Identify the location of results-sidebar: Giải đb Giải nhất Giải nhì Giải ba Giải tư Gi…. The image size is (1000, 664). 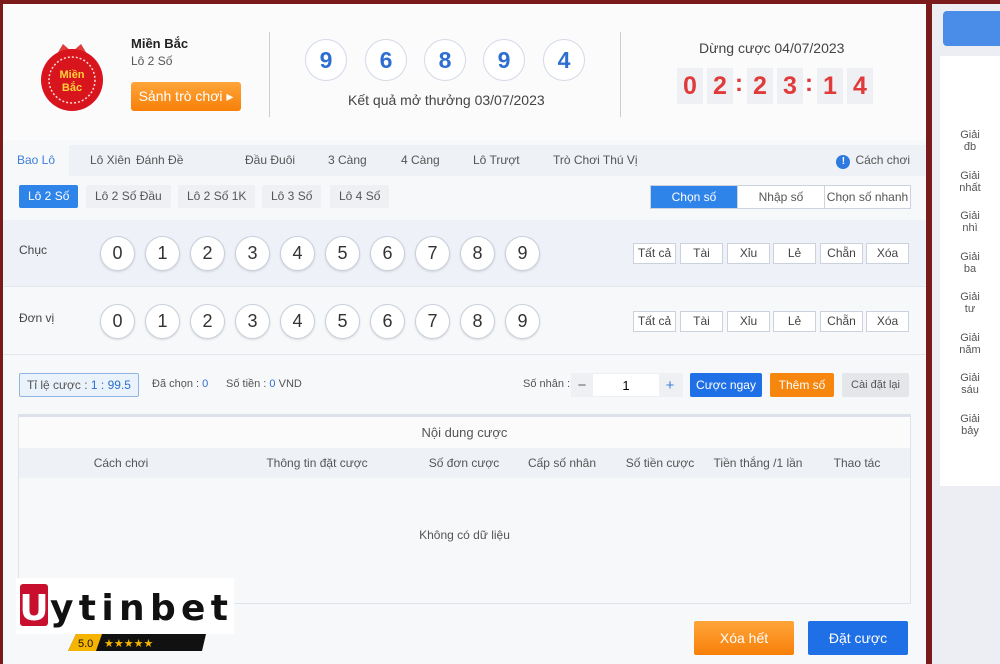
(966, 334).